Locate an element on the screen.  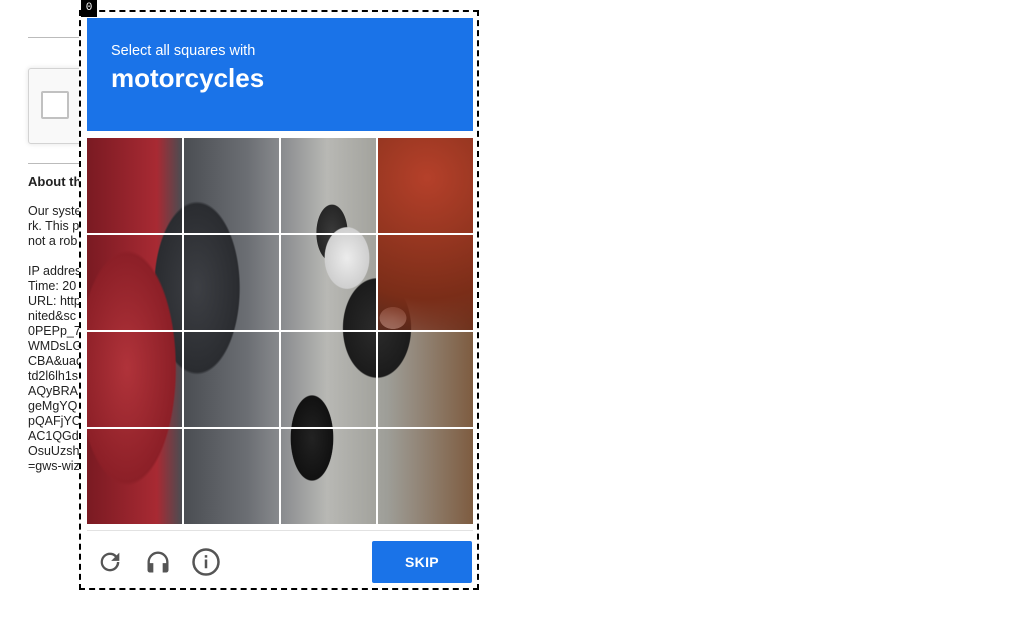
target-object: motorcycles is located at coordinates (188, 78).